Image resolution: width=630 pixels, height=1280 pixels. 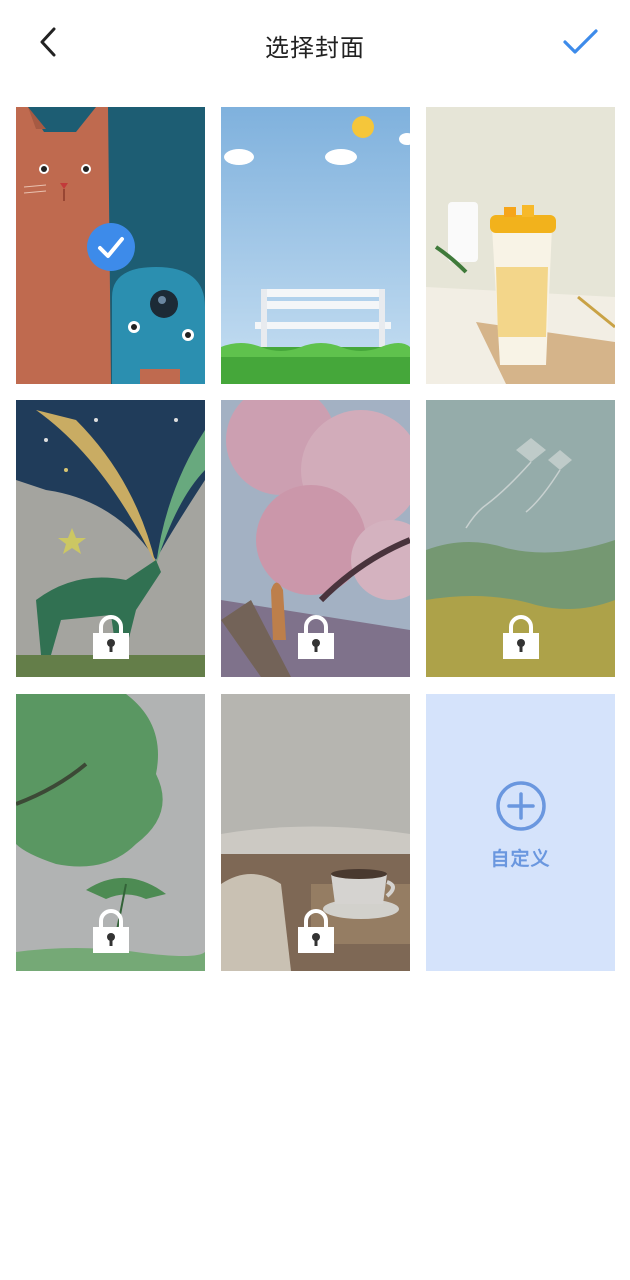 I want to click on cover-option-coffee, so click(x=315, y=832).